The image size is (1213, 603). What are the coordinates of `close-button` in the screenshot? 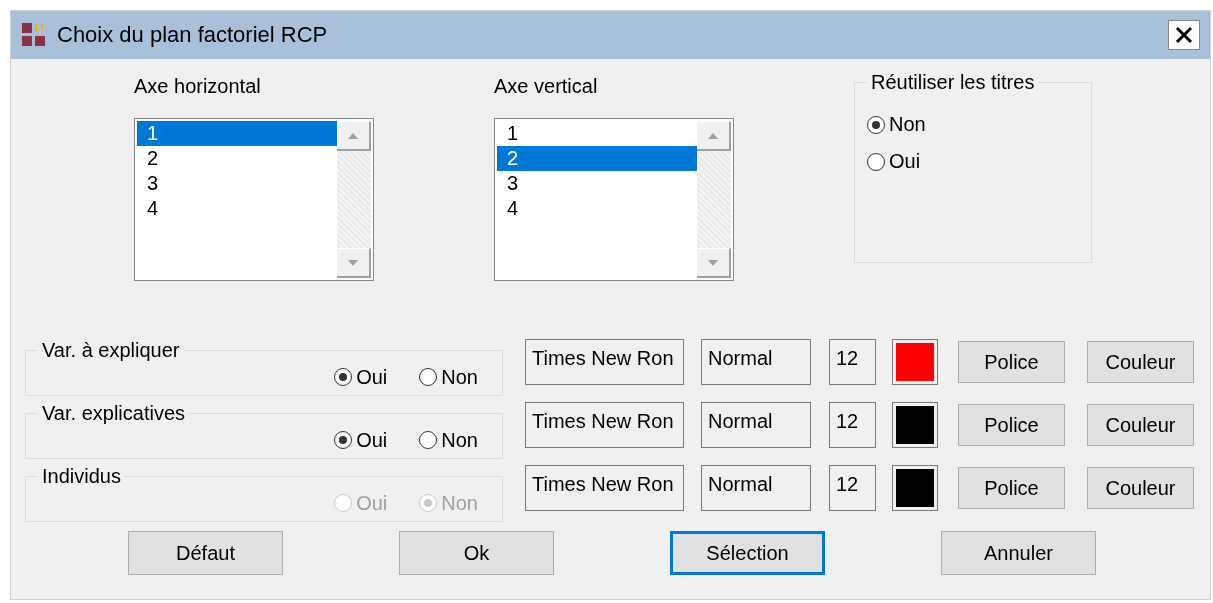 It's located at (1184, 35).